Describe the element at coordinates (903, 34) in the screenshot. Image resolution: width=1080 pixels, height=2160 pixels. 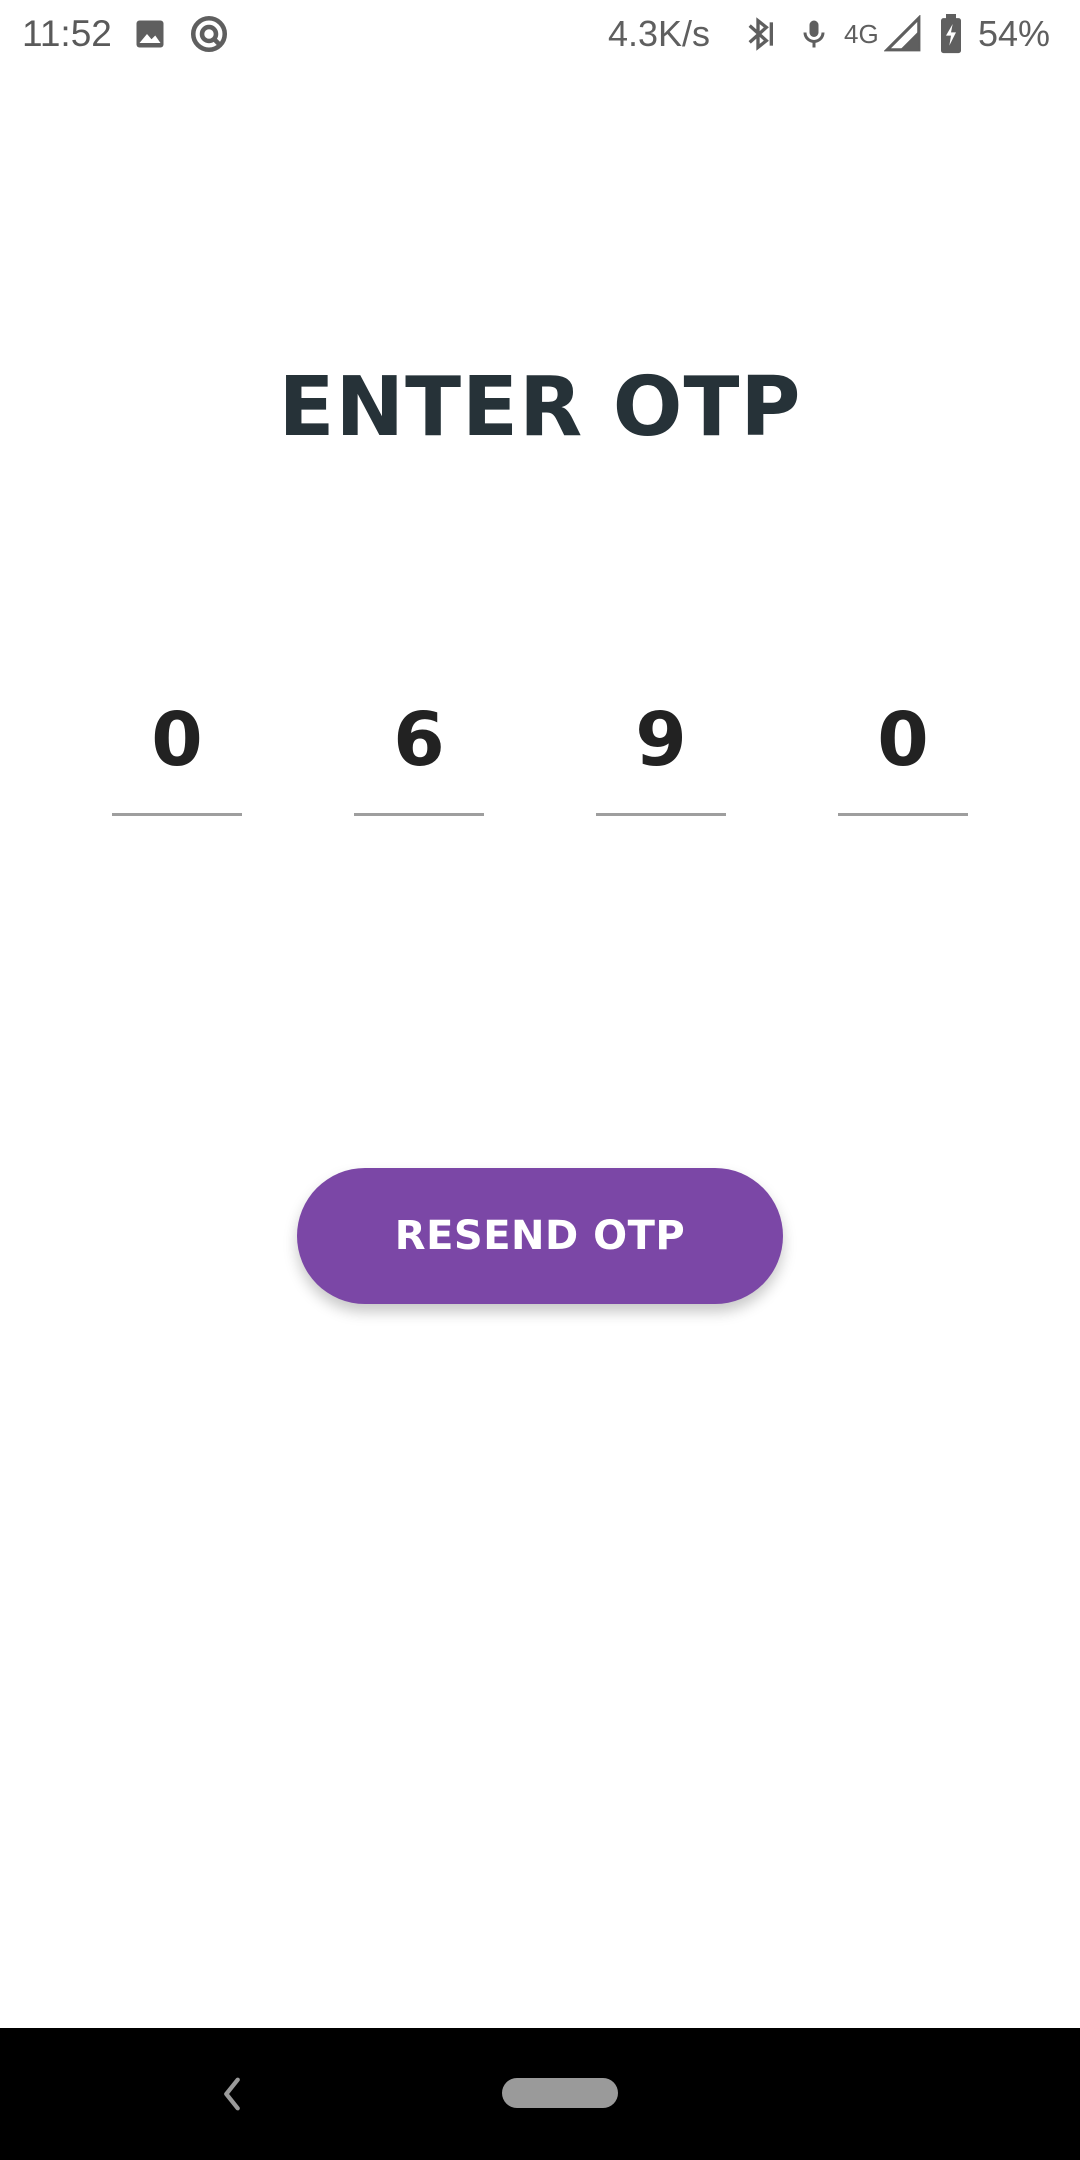
I see `signal-icon` at that location.